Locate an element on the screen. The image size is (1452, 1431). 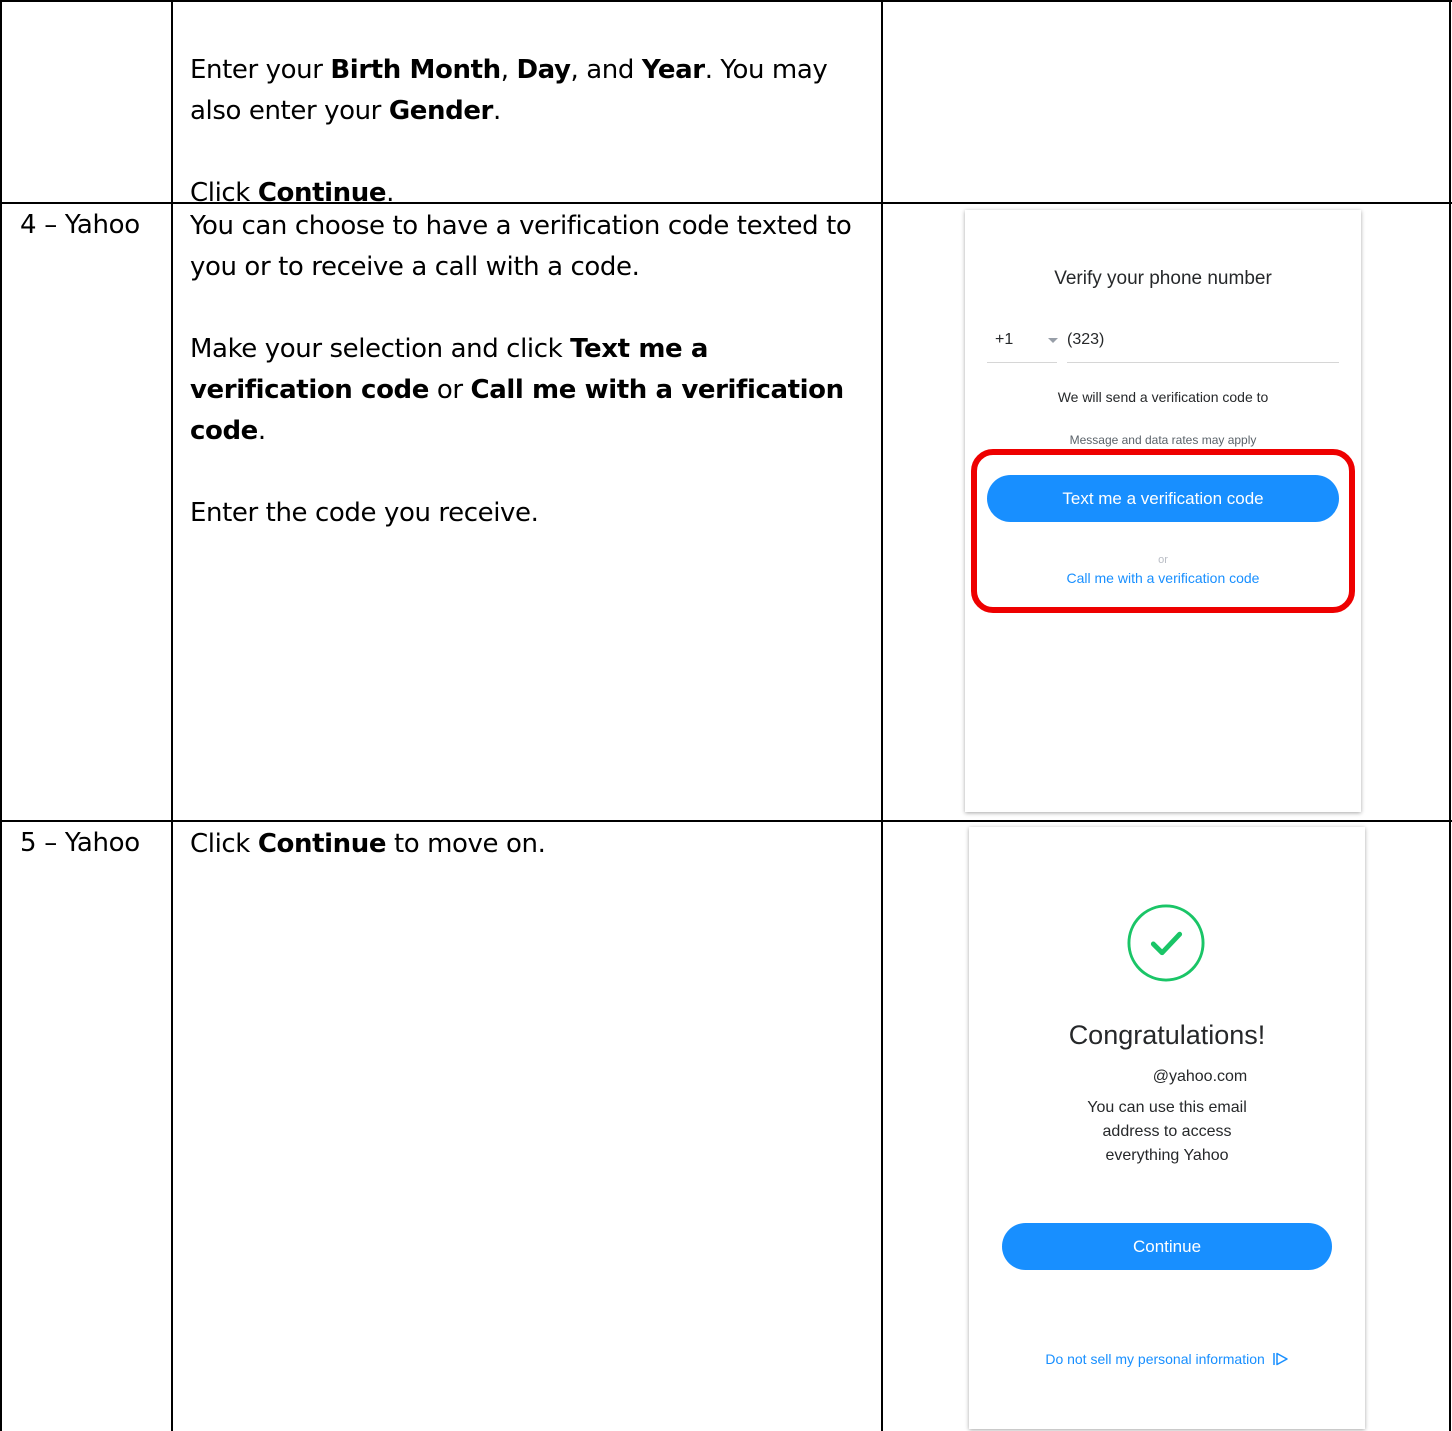
bold-term: Day is located at coordinates (543, 70).